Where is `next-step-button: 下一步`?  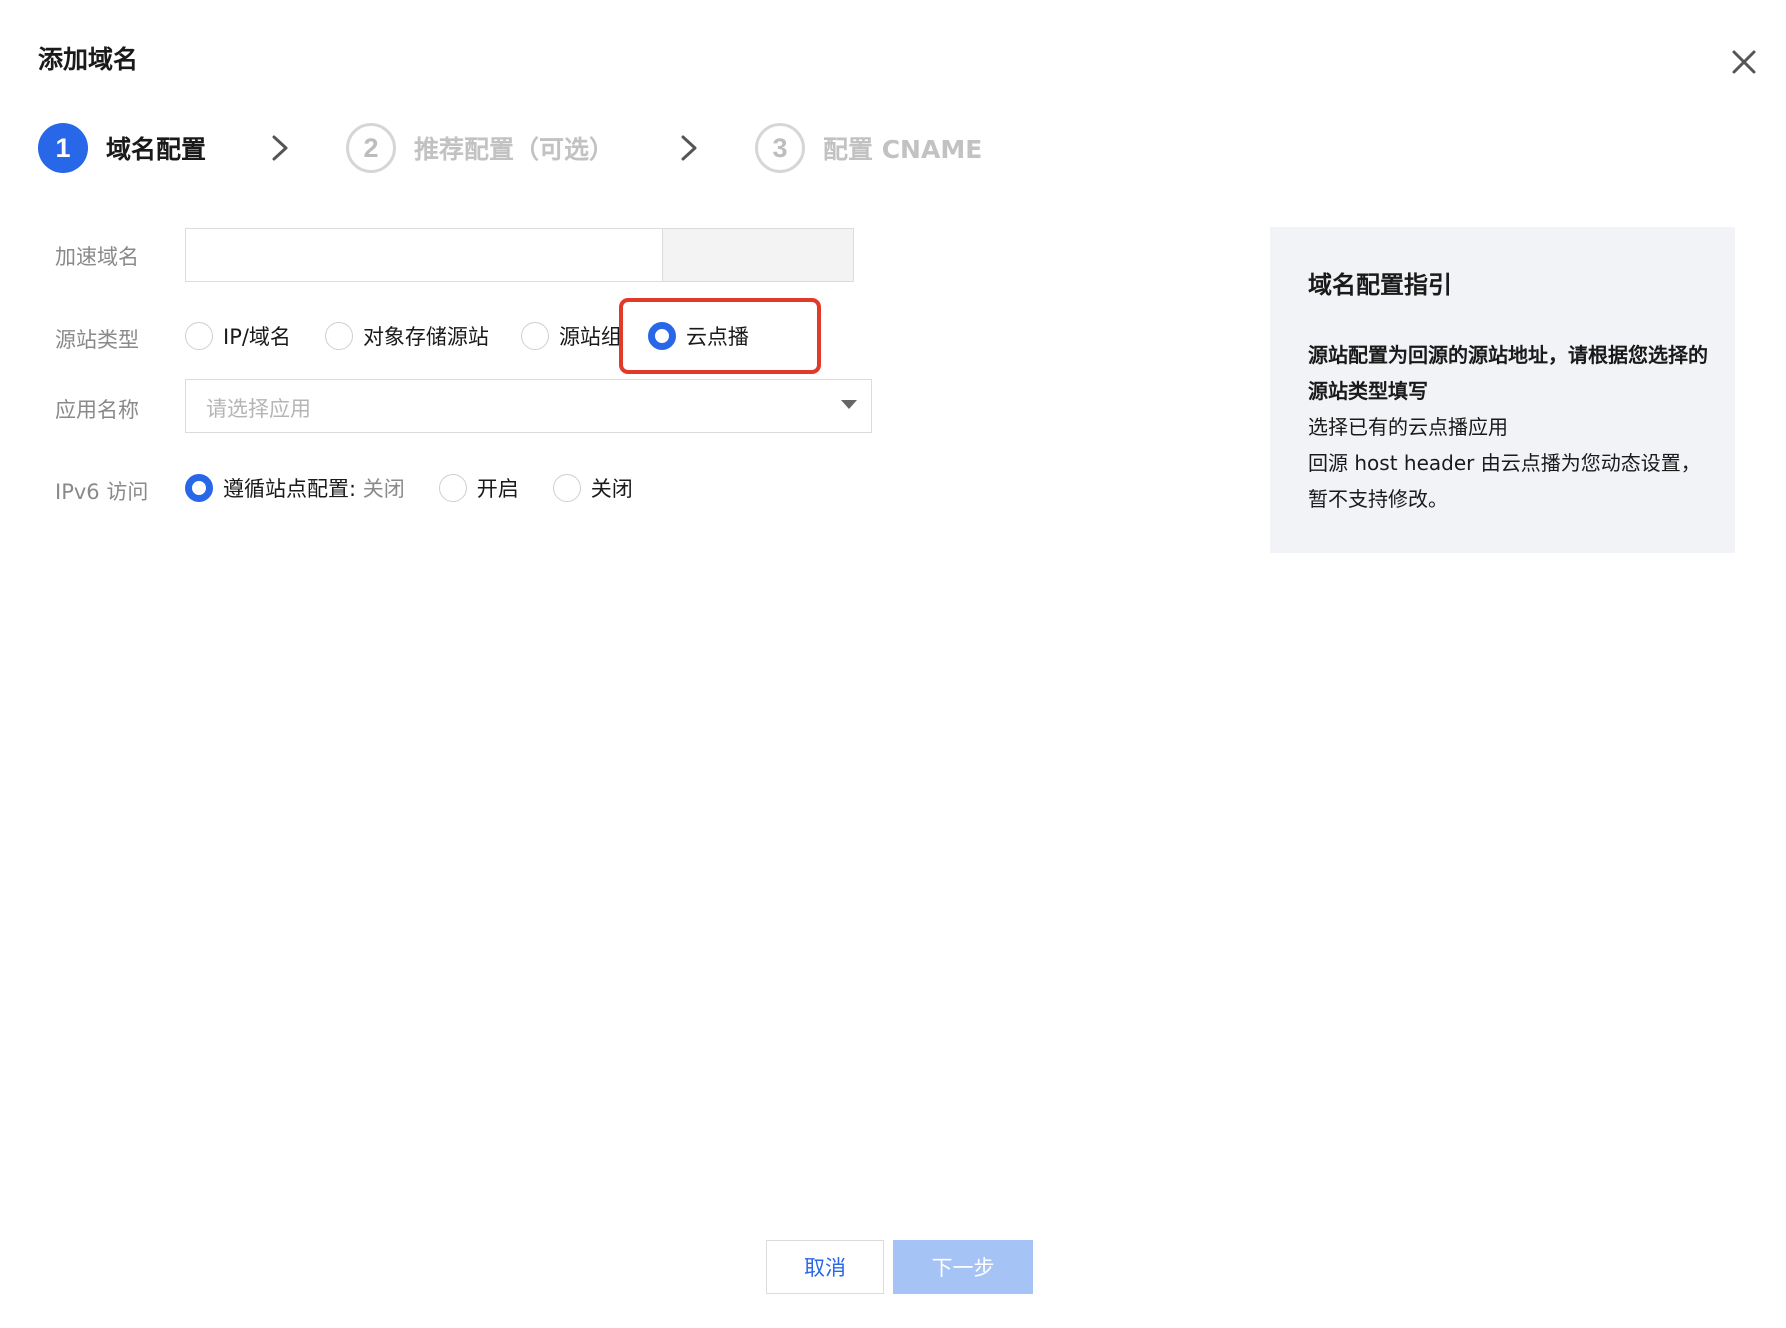 next-step-button: 下一步 is located at coordinates (963, 1267).